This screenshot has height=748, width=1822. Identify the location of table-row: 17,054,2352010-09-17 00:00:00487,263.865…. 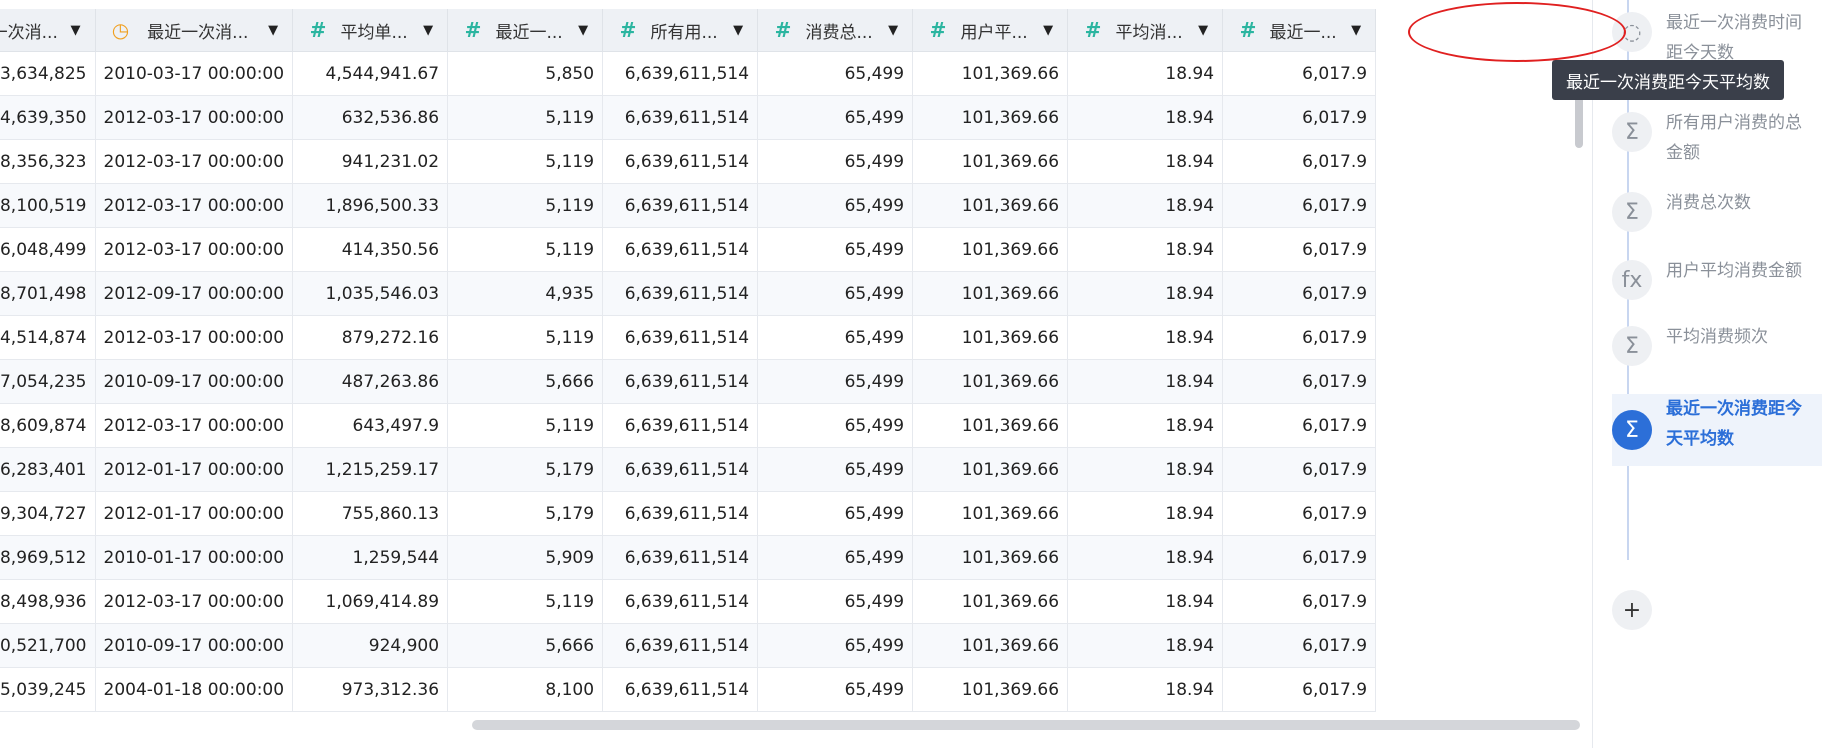
(688, 381).